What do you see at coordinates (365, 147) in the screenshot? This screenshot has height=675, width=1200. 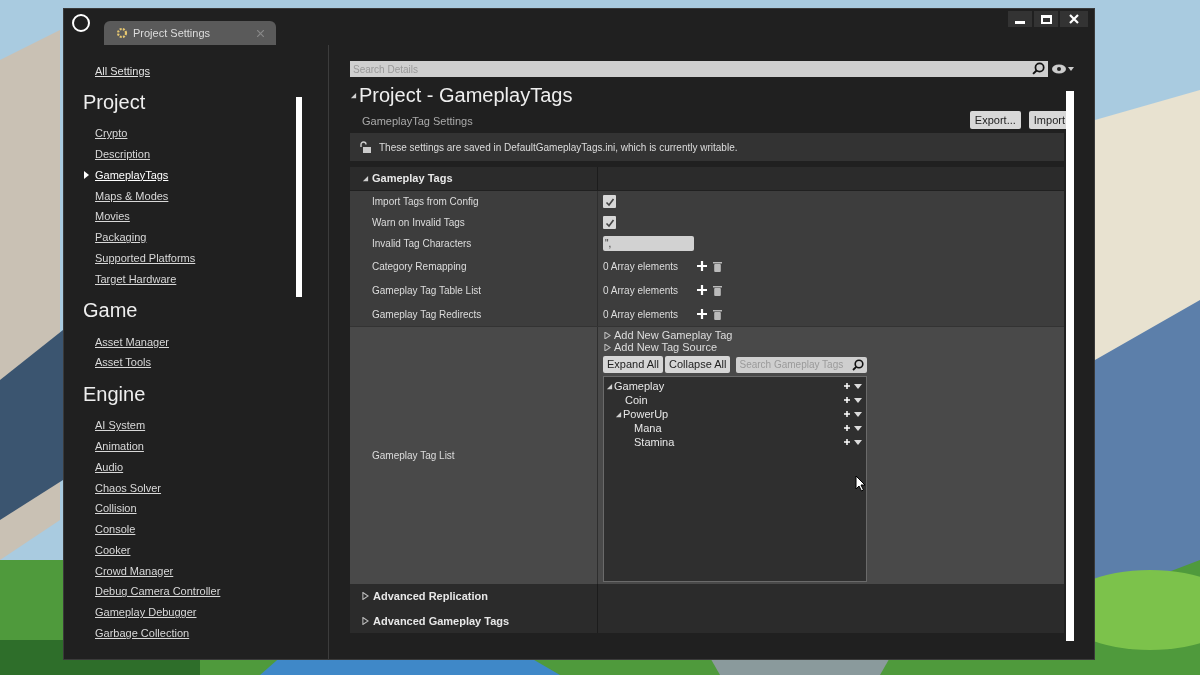 I see `unlocked-padlock-icon` at bounding box center [365, 147].